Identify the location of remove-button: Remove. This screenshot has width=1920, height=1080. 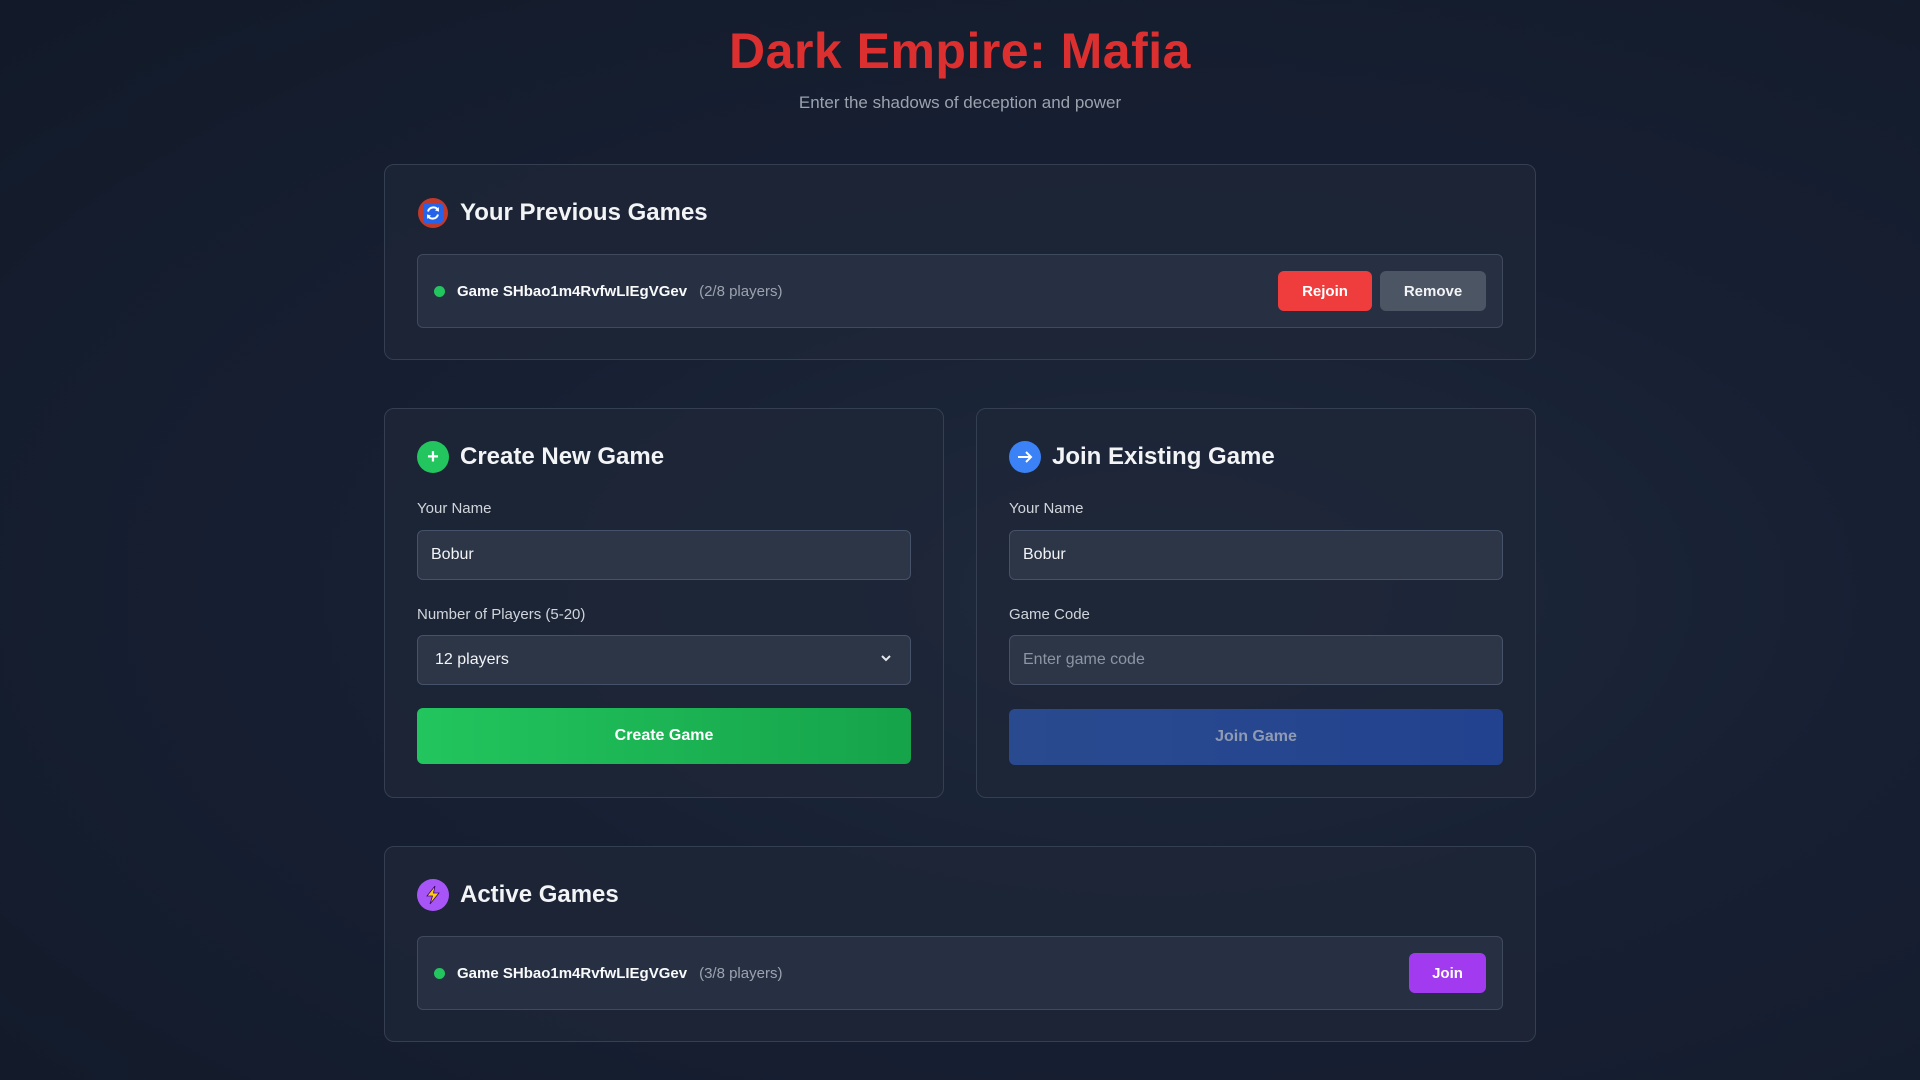
(1433, 291).